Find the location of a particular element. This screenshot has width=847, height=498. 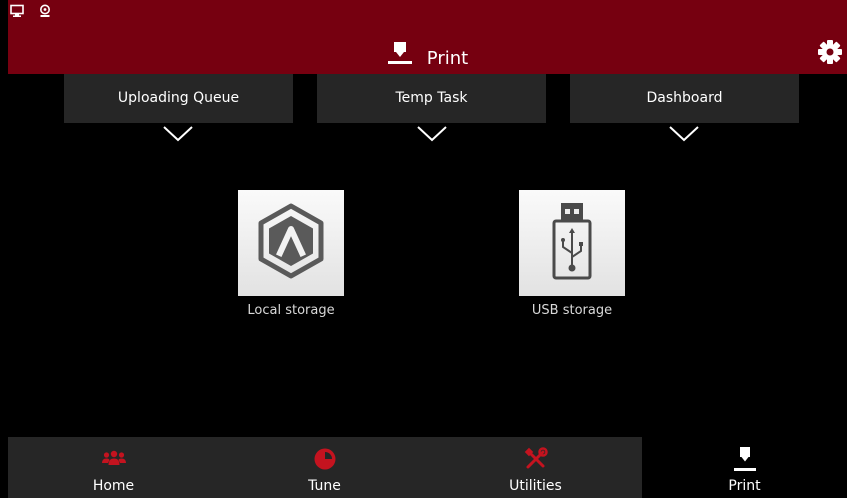

nav-utilities: Utilities is located at coordinates (535, 467).